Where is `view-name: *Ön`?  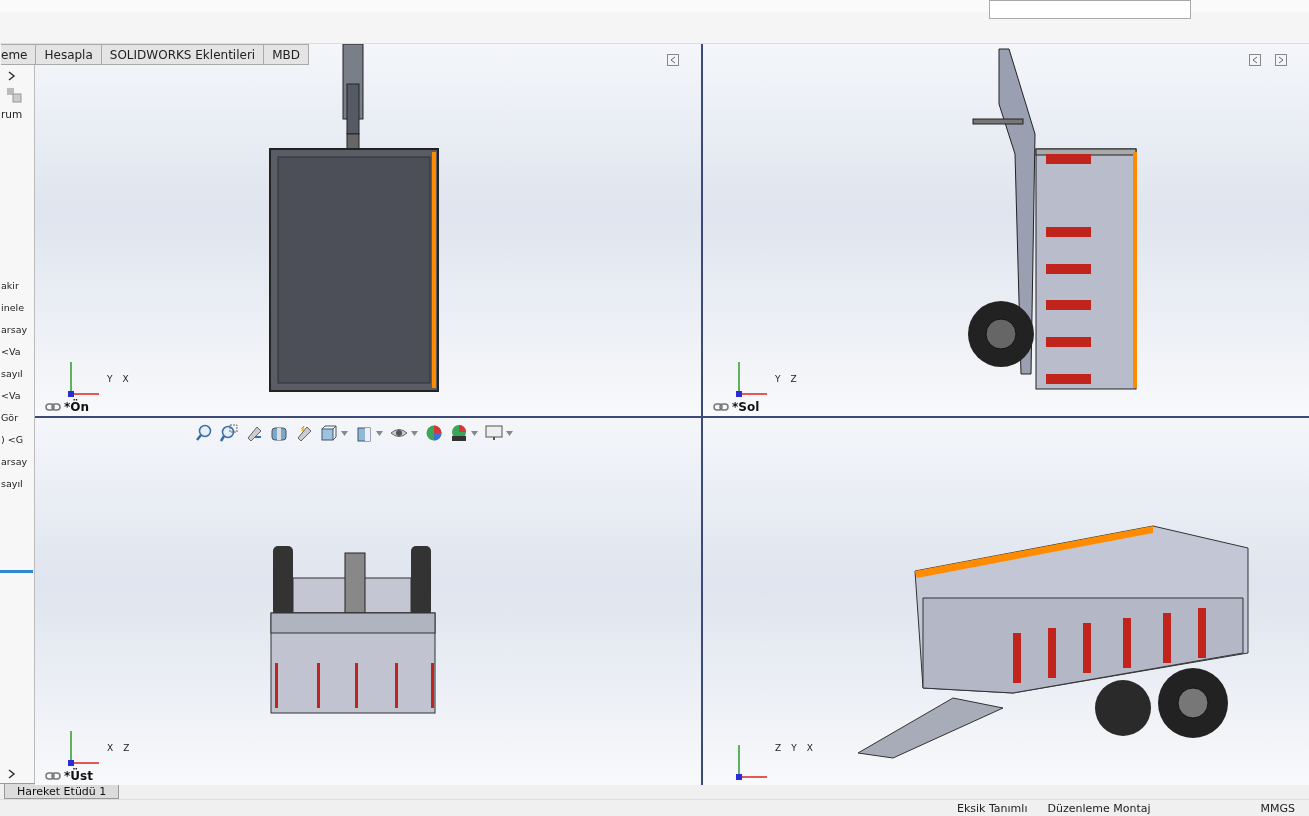 view-name: *Ön is located at coordinates (77, 407).